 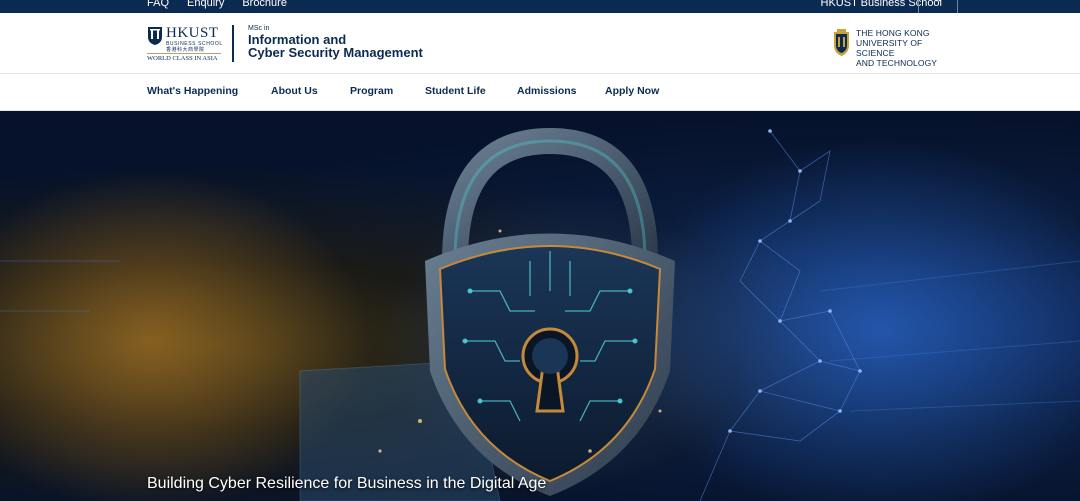 I want to click on header-divider, so click(x=233, y=43).